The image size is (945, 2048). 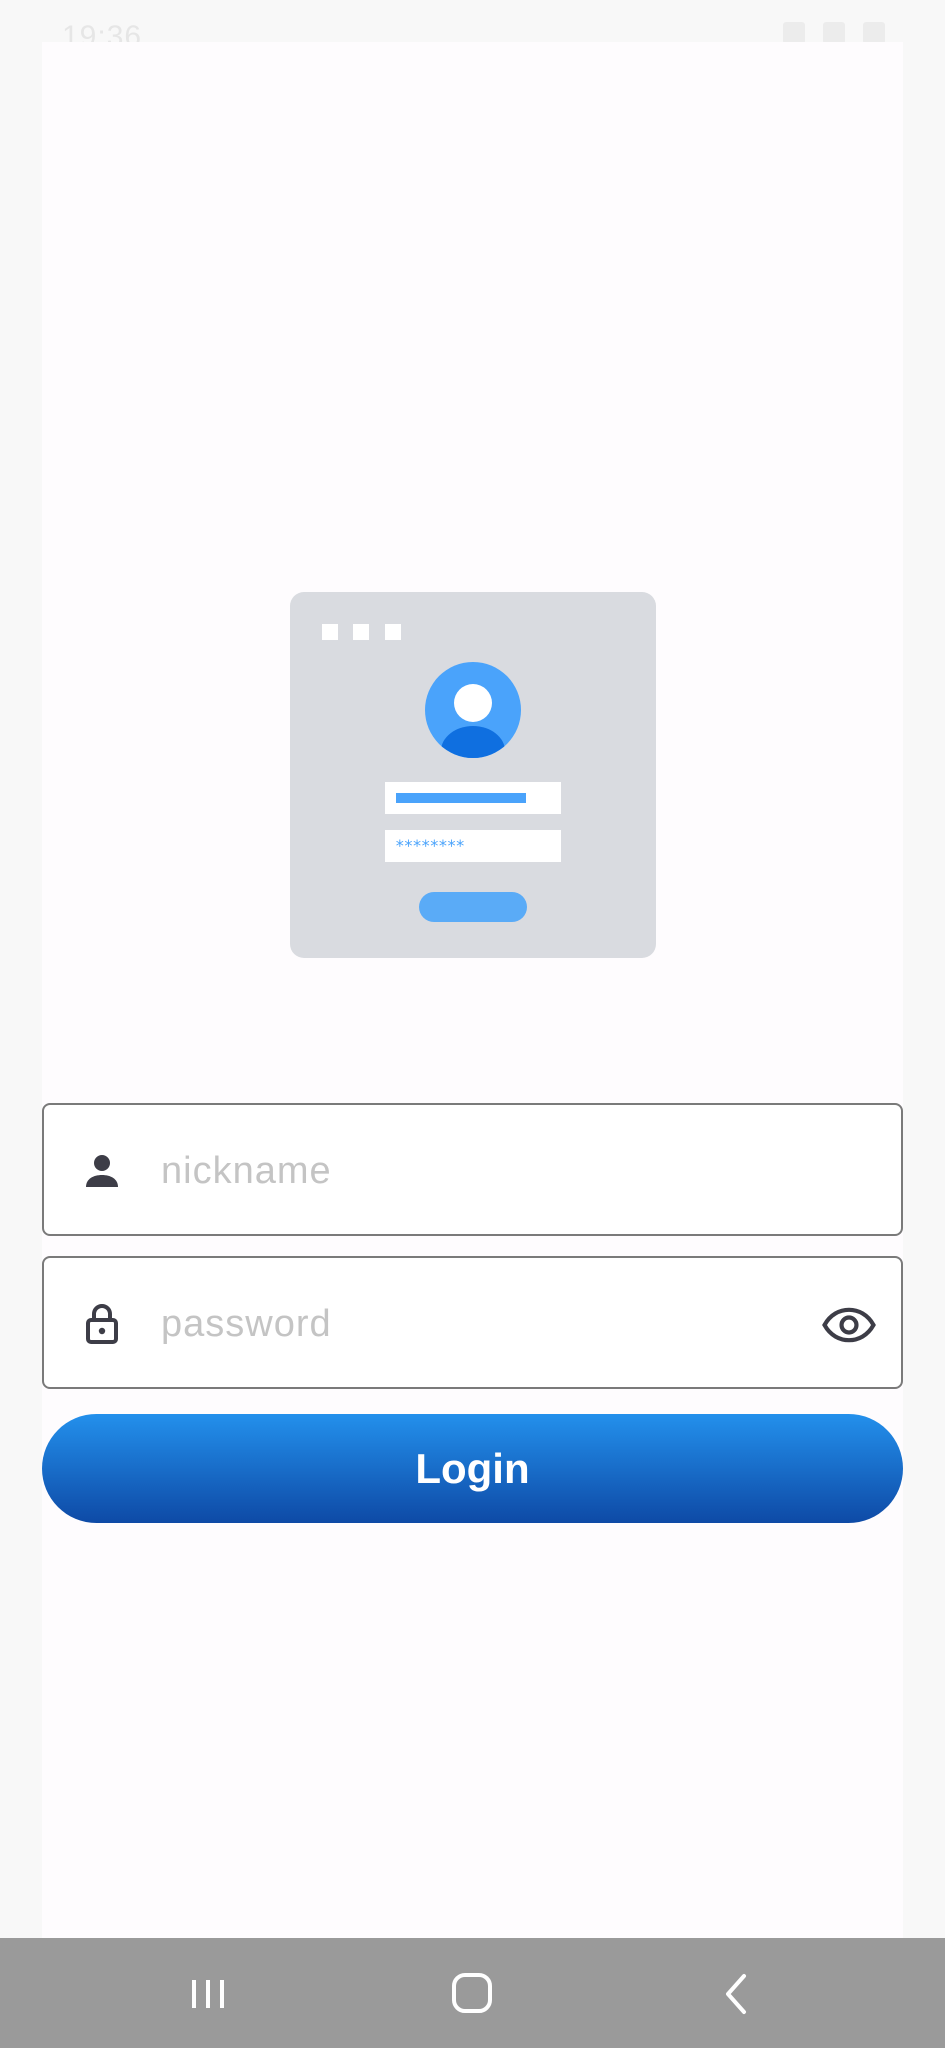 What do you see at coordinates (461, 798) in the screenshot?
I see `mock-username-line` at bounding box center [461, 798].